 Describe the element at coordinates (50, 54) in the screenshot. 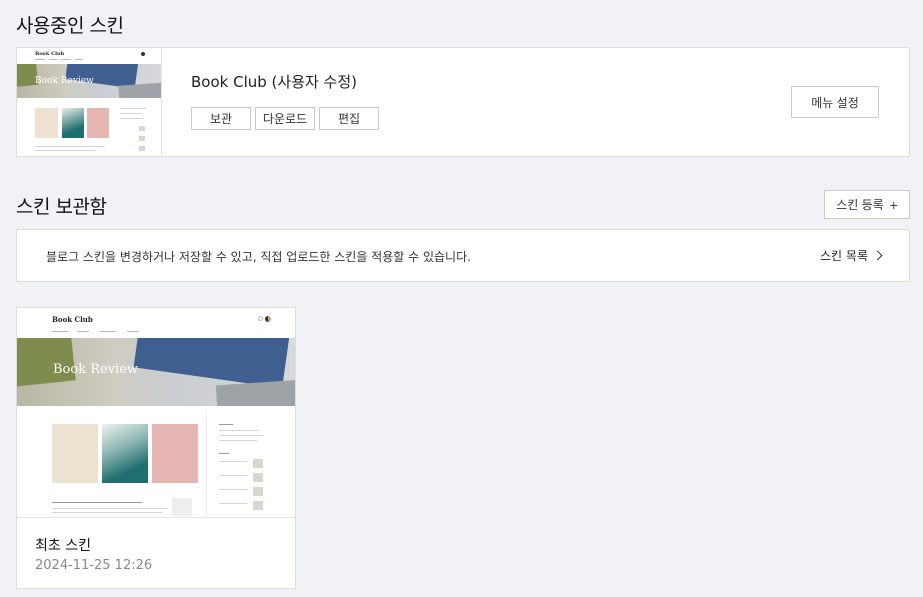

I see `thumb-logo: Book Club` at that location.